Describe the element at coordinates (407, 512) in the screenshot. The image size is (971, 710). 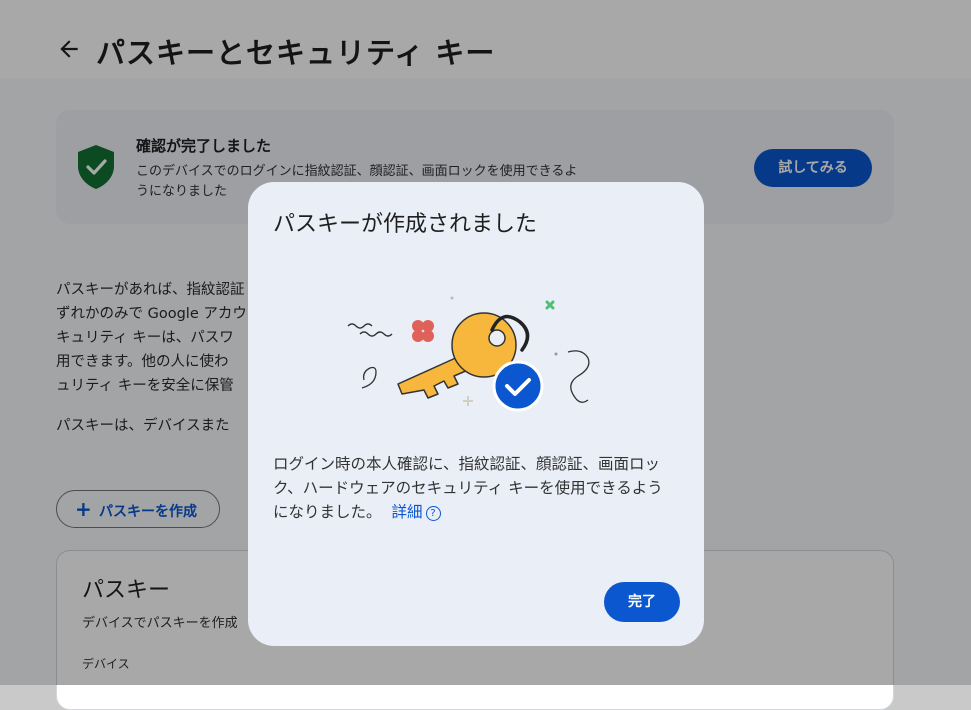
I see `learn-more-link: 詳細` at that location.